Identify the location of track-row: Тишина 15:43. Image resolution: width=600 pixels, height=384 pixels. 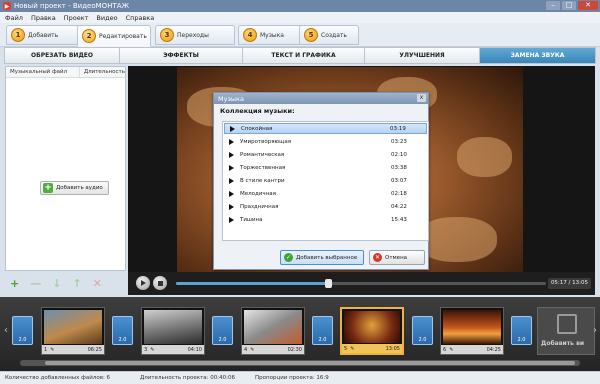
(325, 219).